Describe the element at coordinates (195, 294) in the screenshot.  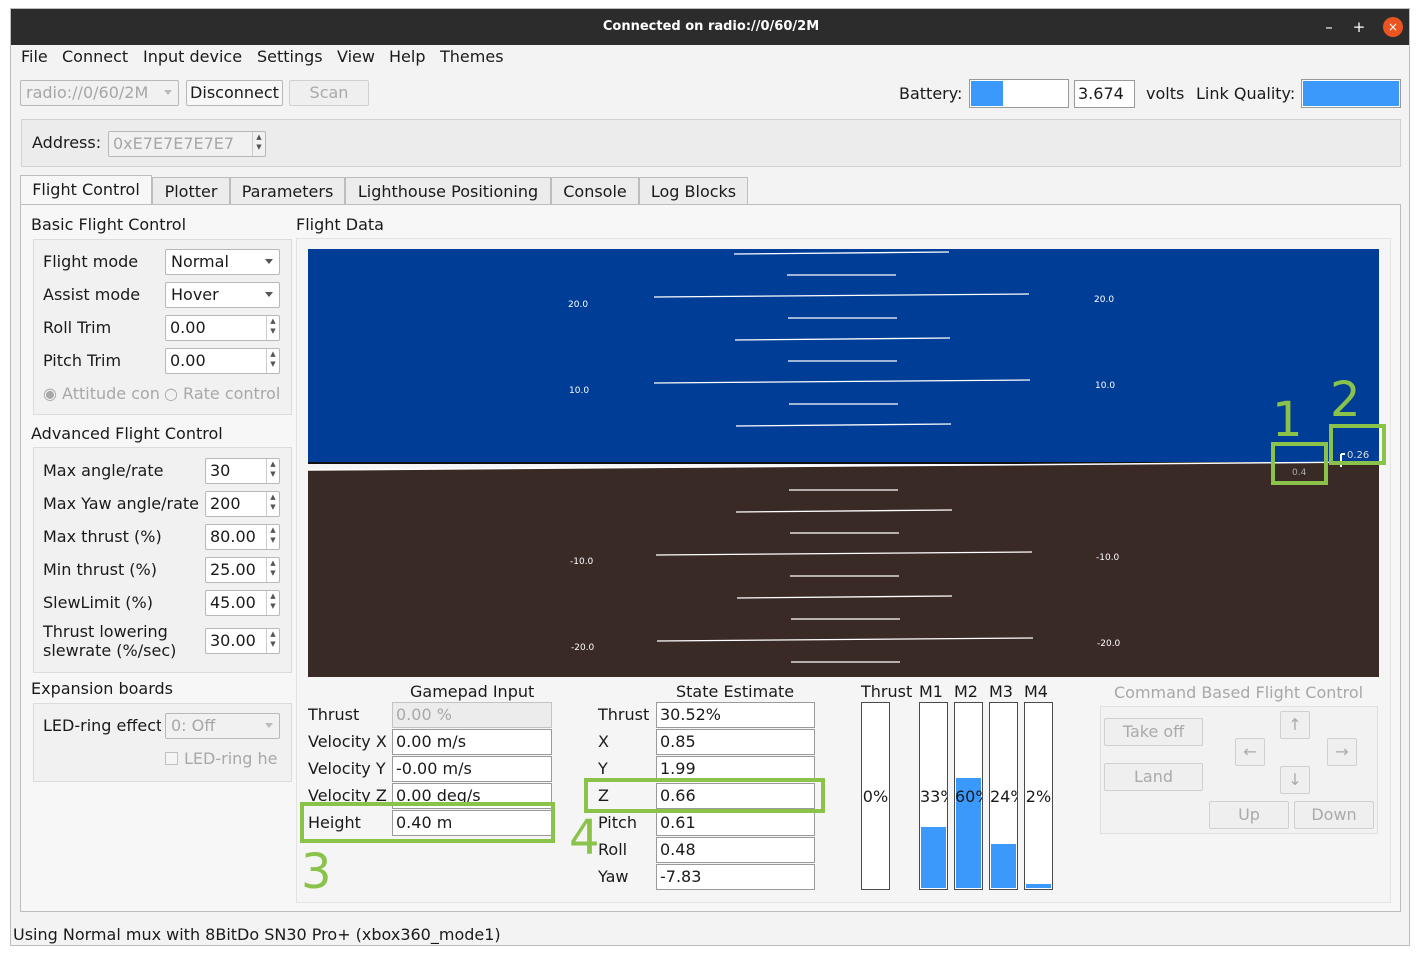
I see `assist-mode-value: Hover` at that location.